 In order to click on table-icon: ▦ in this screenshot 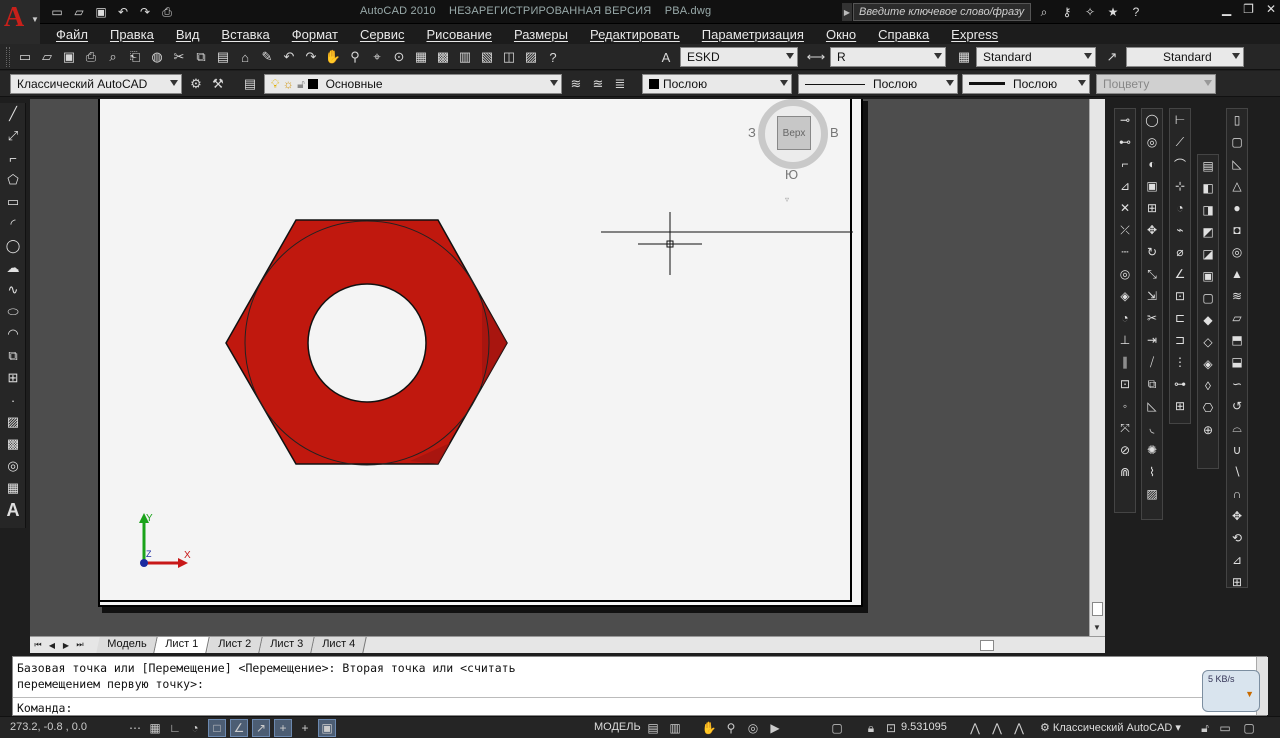, I will do `click(13, 488)`.